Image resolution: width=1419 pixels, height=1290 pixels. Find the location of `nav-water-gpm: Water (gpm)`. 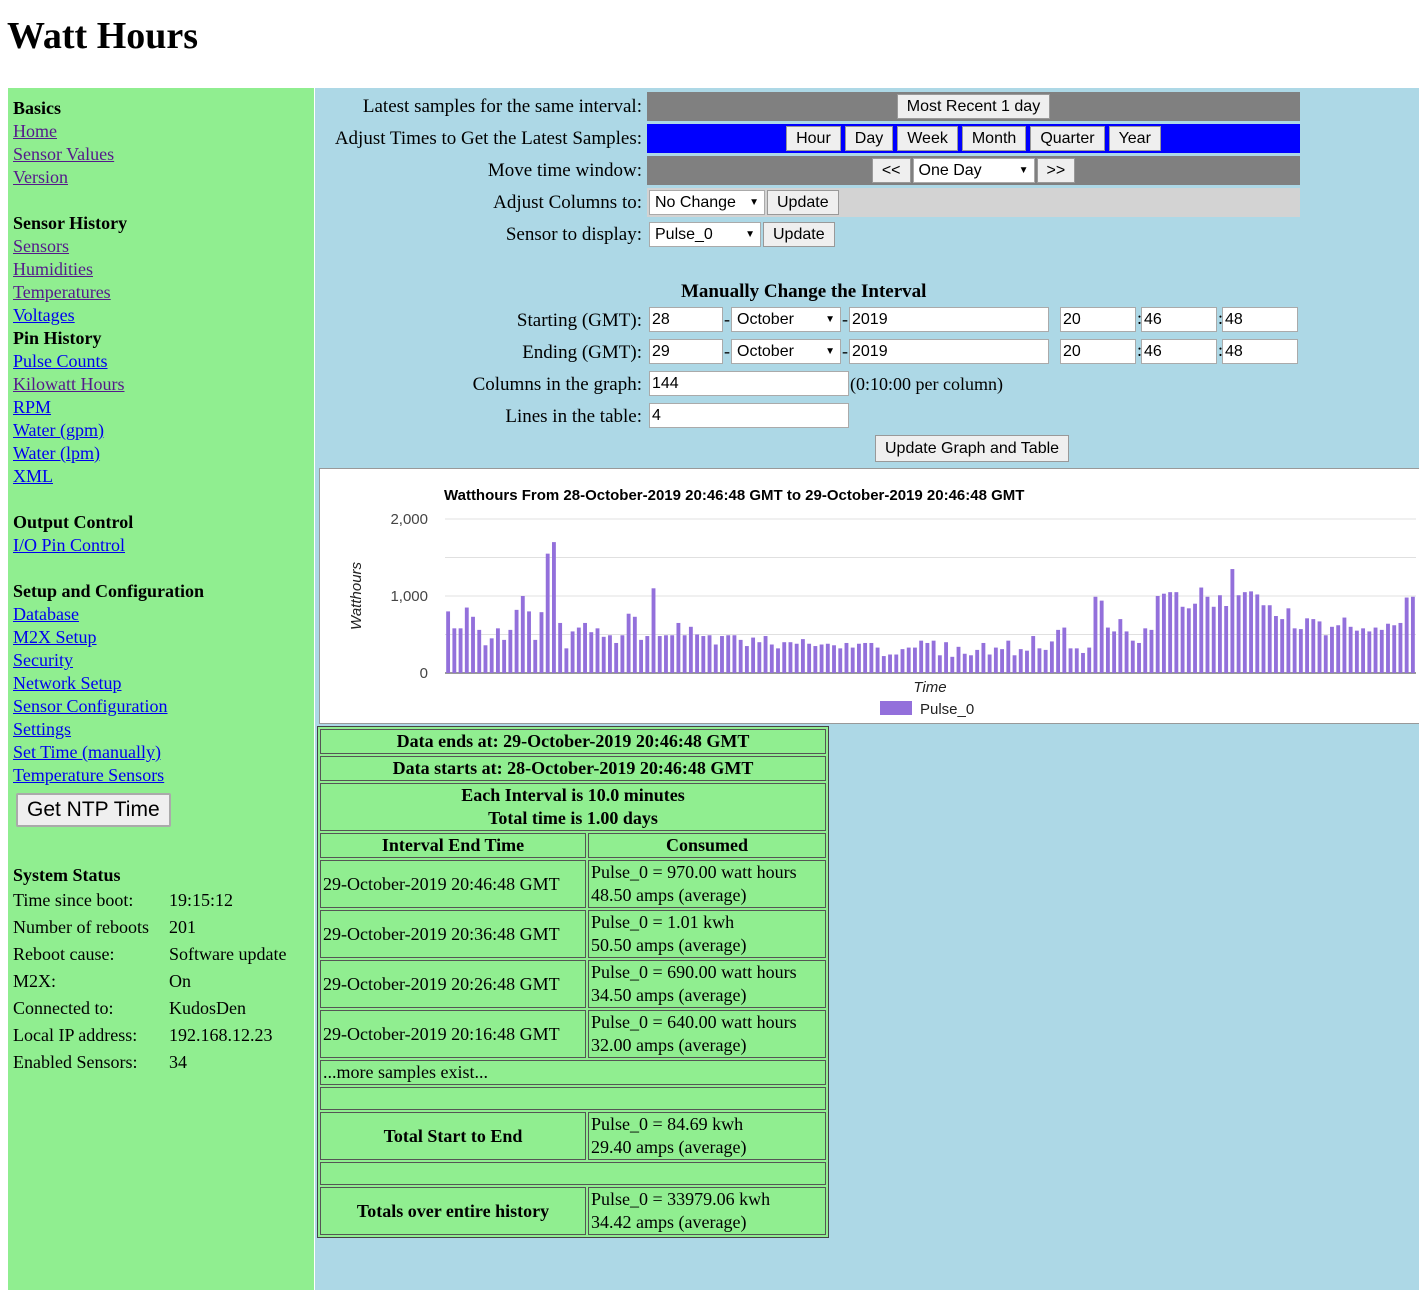

nav-water-gpm: Water (gpm) is located at coordinates (161, 430).